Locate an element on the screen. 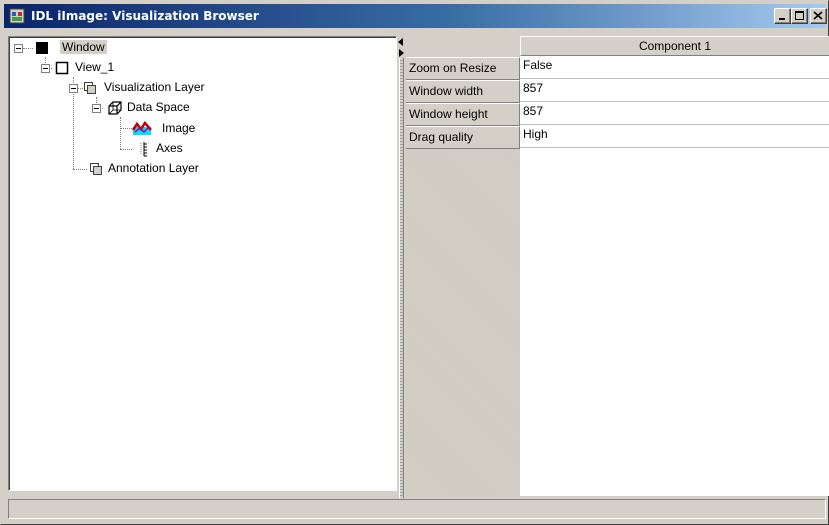  tree-node-label: View_1 is located at coordinates (95, 67).